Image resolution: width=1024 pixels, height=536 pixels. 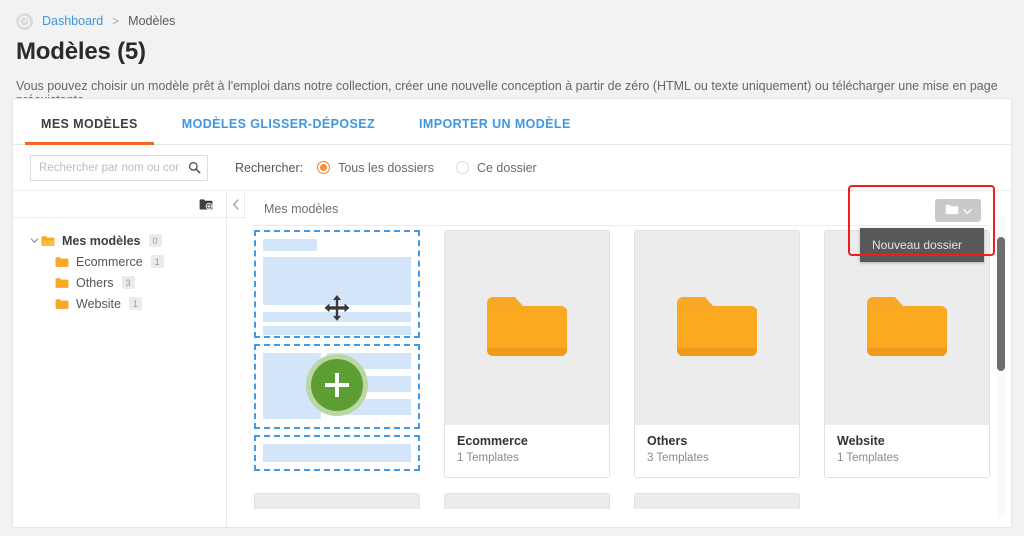 I want to click on content-header: Mes modèles, so click(x=619, y=208).